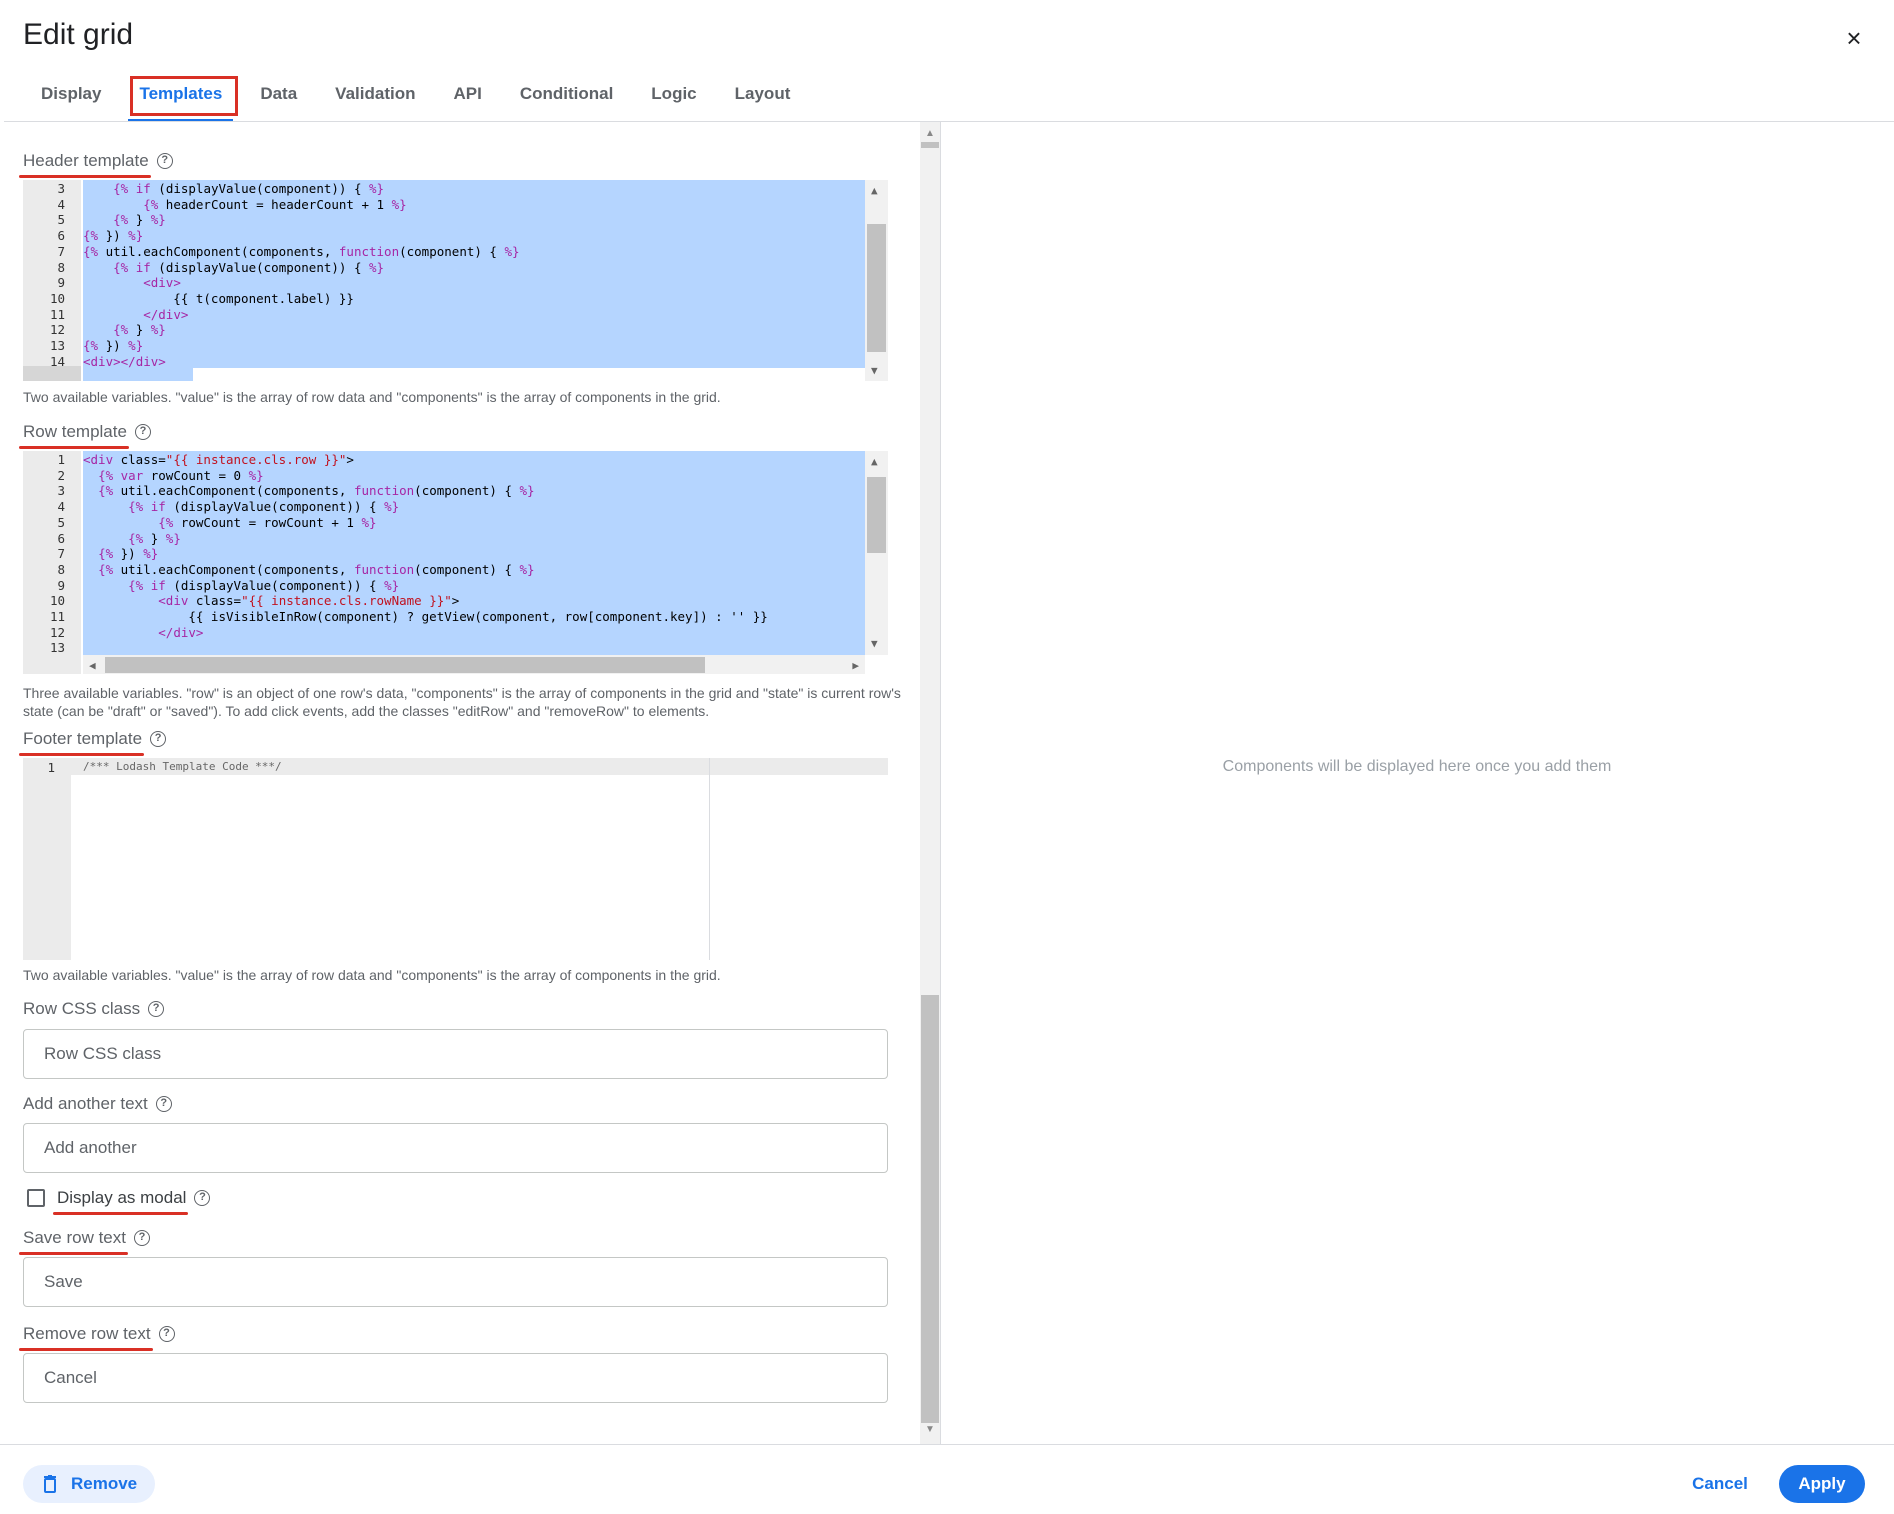  Describe the element at coordinates (467, 99) in the screenshot. I see `tab-api: API` at that location.